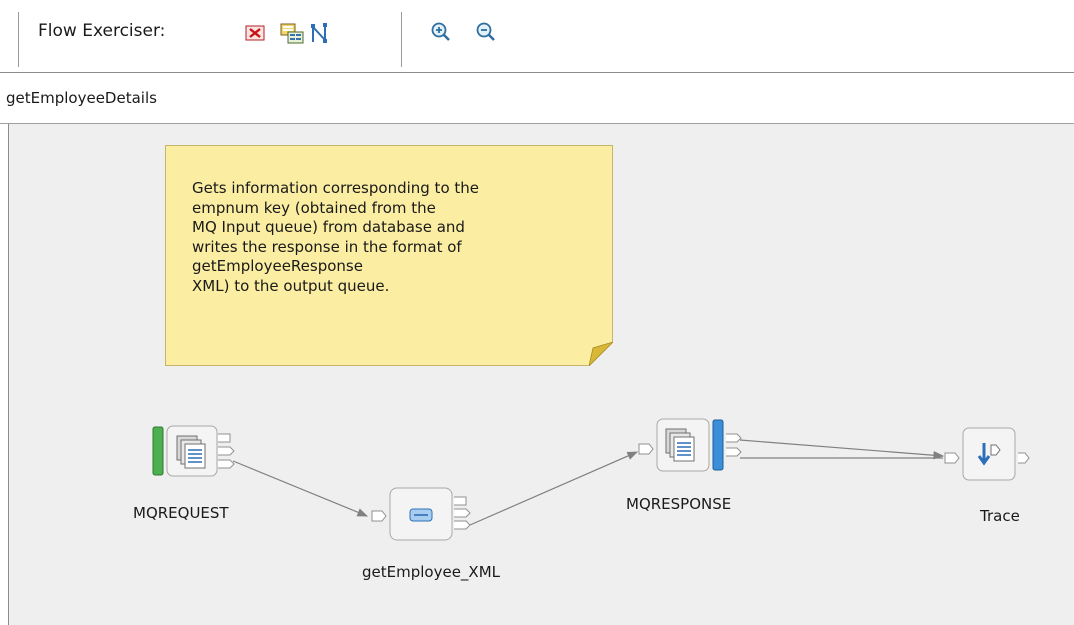 Image resolution: width=1074 pixels, height=625 pixels. Describe the element at coordinates (554, 488) in the screenshot. I see `connection-compute-to-mqresponse` at that location.